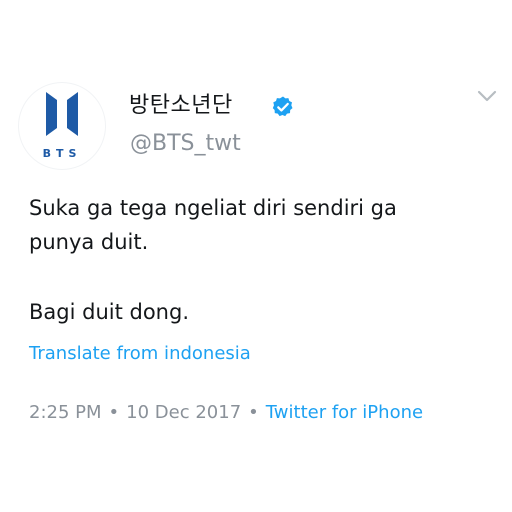  Describe the element at coordinates (282, 106) in the screenshot. I see `verified-badge-icon` at that location.